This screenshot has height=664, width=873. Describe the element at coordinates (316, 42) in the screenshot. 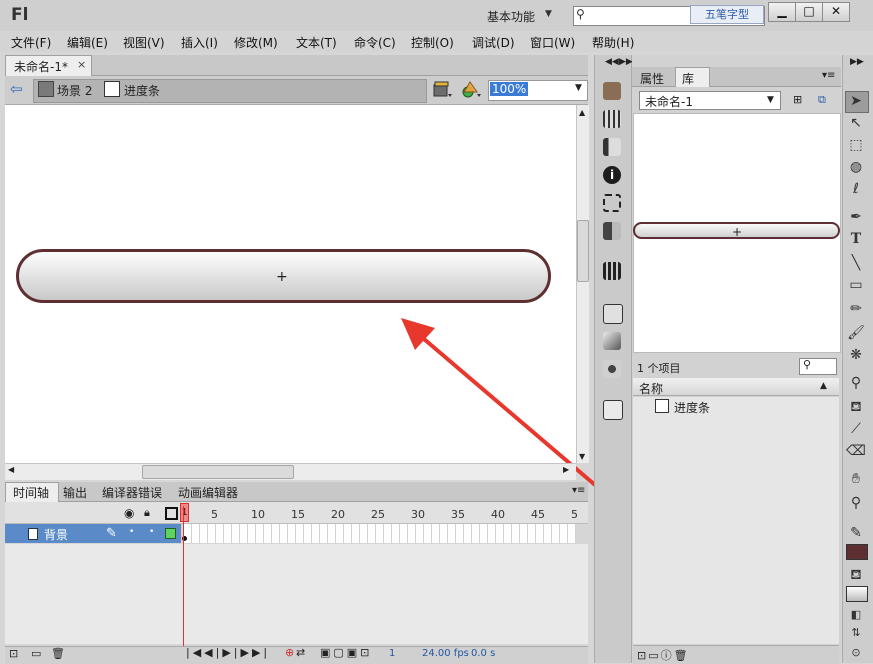

I see `menu-text: 文本(T)` at that location.